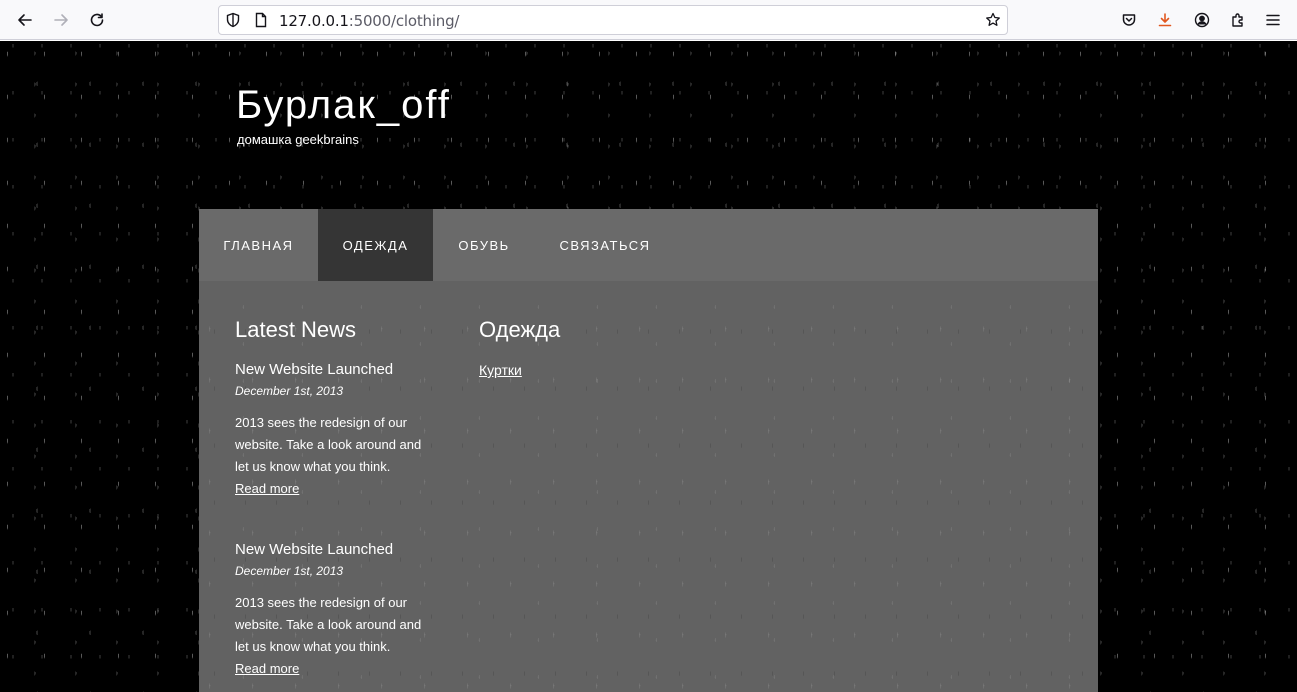 This screenshot has width=1297, height=692. Describe the element at coordinates (613, 20) in the screenshot. I see `address-bar: 127.0.0.1:5000/clothing/` at that location.